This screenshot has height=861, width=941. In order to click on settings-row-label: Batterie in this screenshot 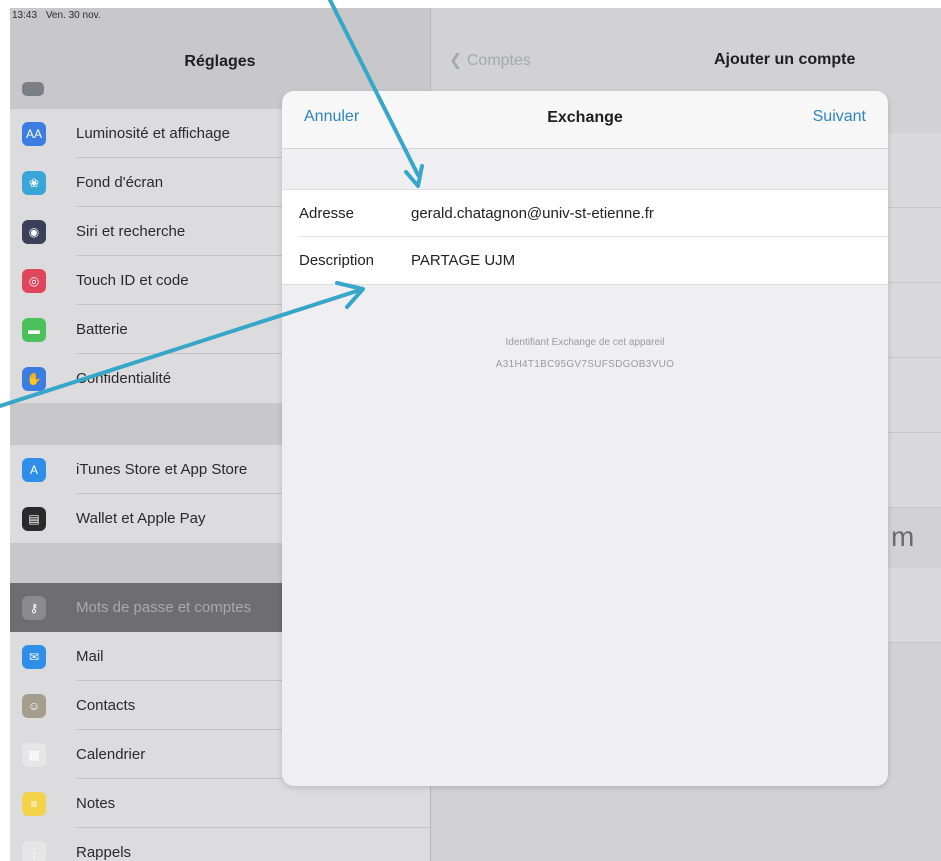, I will do `click(102, 329)`.